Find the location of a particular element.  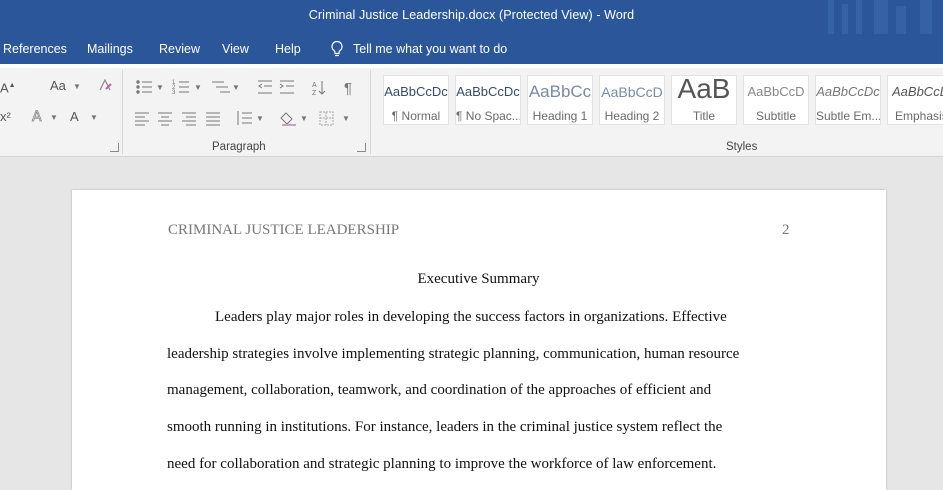

numbering-icon: 1 2 3 is located at coordinates (180, 88).